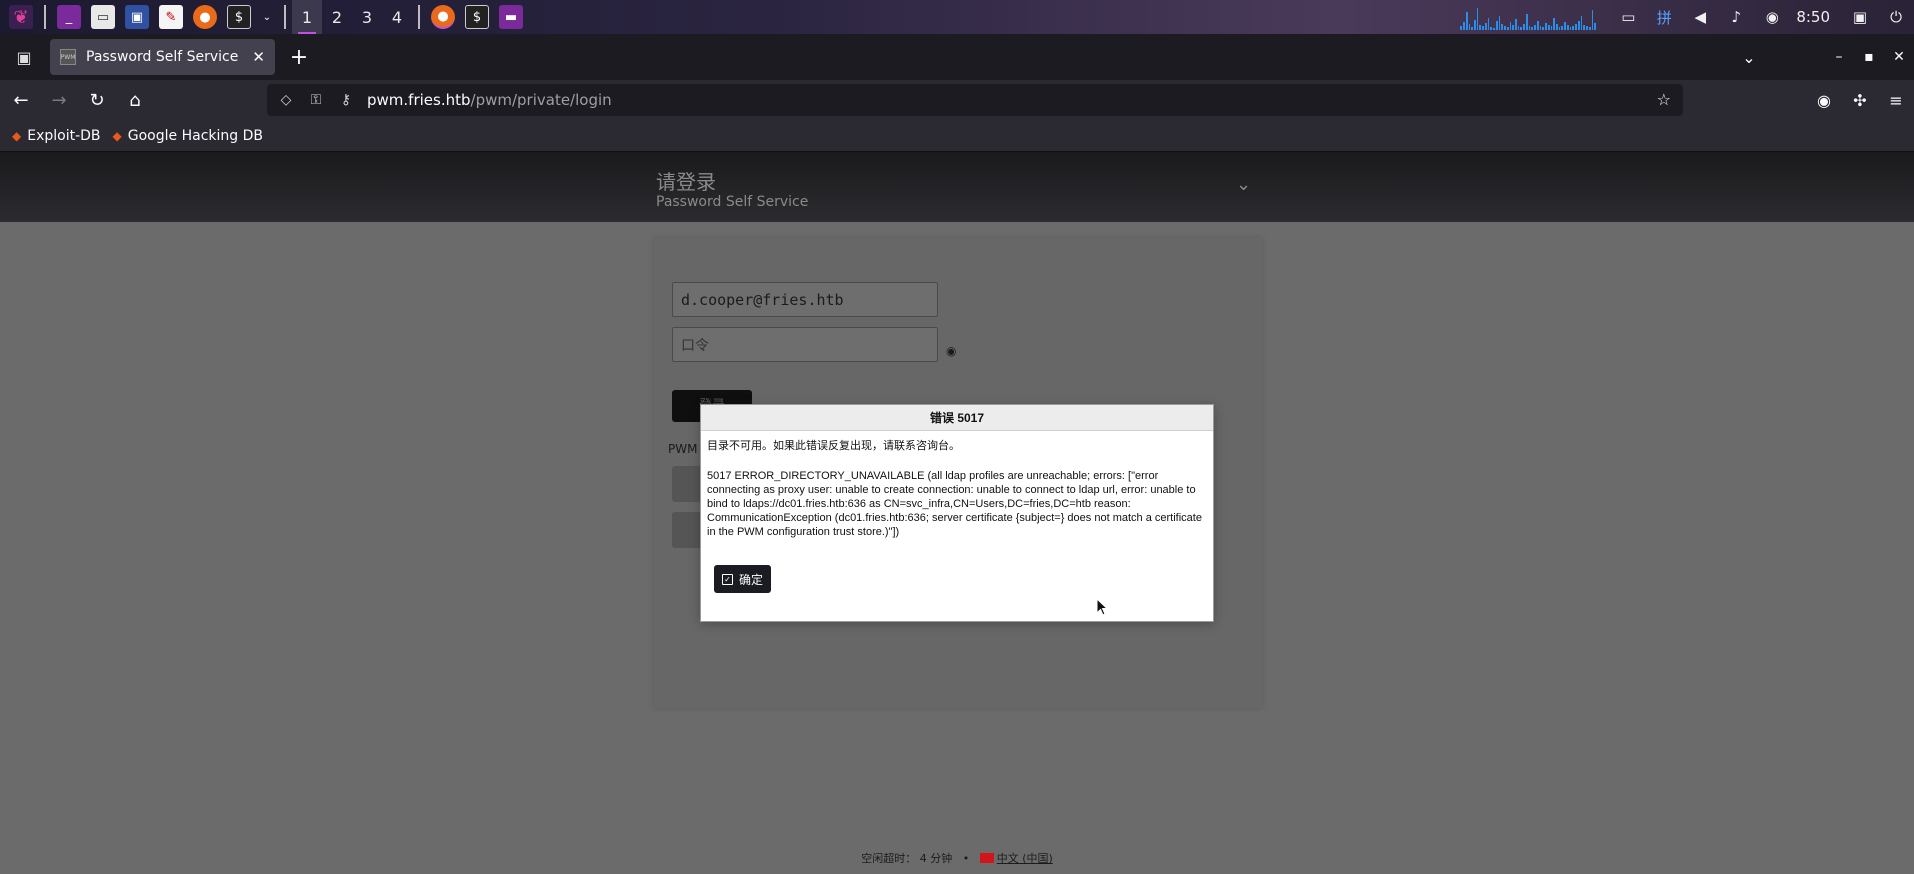  Describe the element at coordinates (1896, 17) in the screenshot. I see `logout-icon: ⏻` at that location.